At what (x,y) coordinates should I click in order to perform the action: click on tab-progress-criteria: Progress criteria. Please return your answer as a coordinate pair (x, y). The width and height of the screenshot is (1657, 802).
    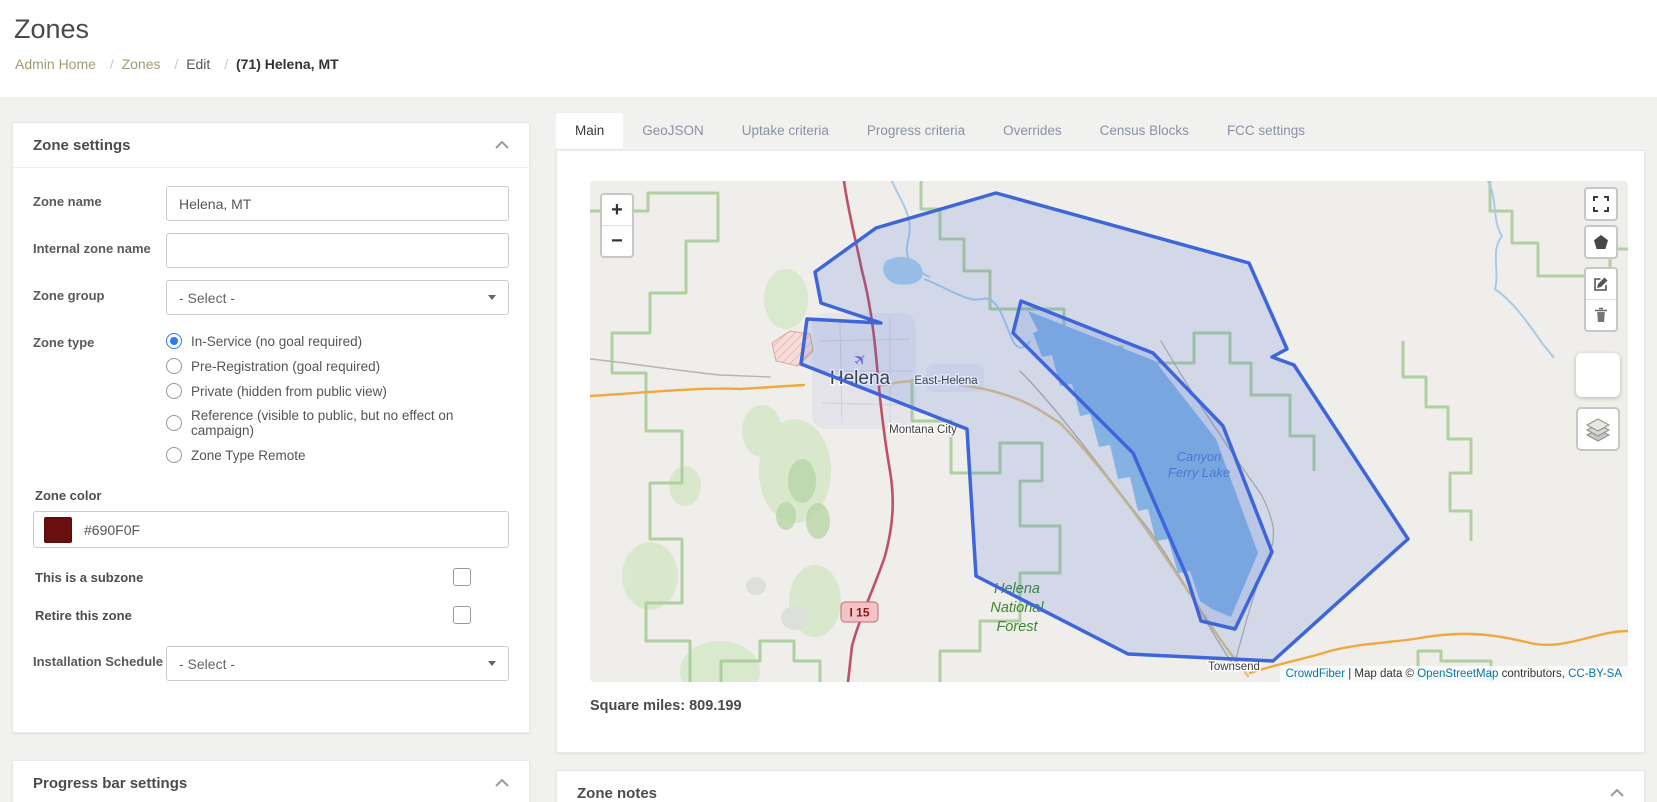
    Looking at the image, I should click on (916, 130).